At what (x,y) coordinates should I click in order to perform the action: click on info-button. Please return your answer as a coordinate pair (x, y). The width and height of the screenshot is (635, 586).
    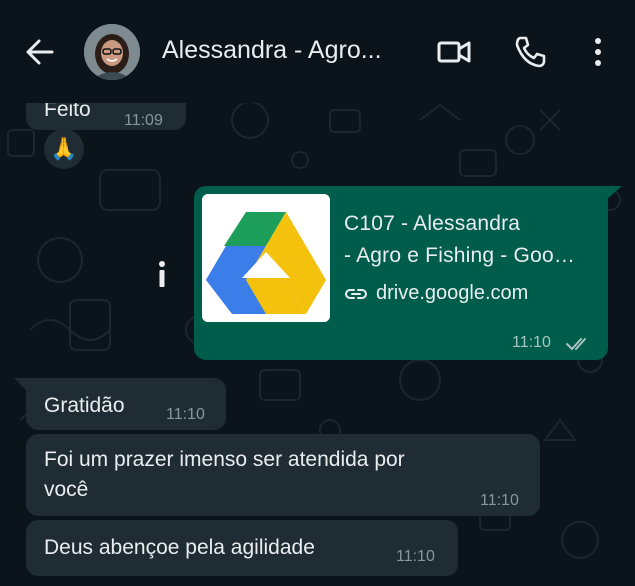
    Looking at the image, I should click on (162, 274).